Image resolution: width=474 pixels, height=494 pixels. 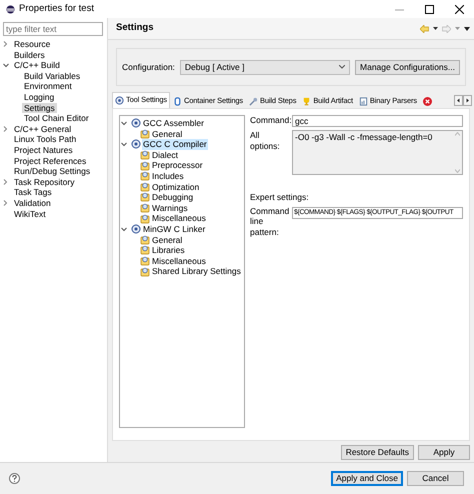 I want to click on tree-item: Debugging, so click(x=172, y=197).